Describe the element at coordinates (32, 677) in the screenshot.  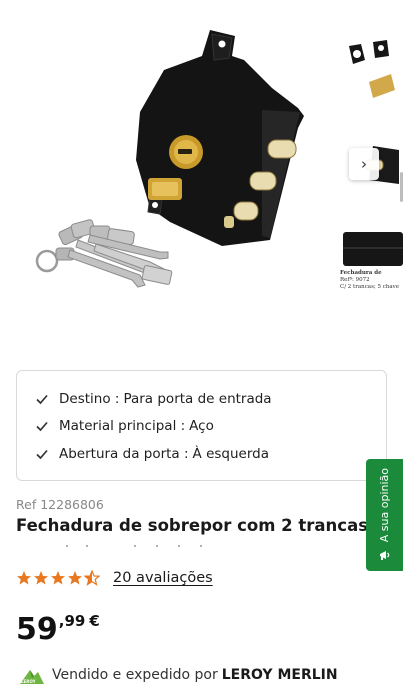
I see `leroy-merlin-logo: LEROY` at that location.